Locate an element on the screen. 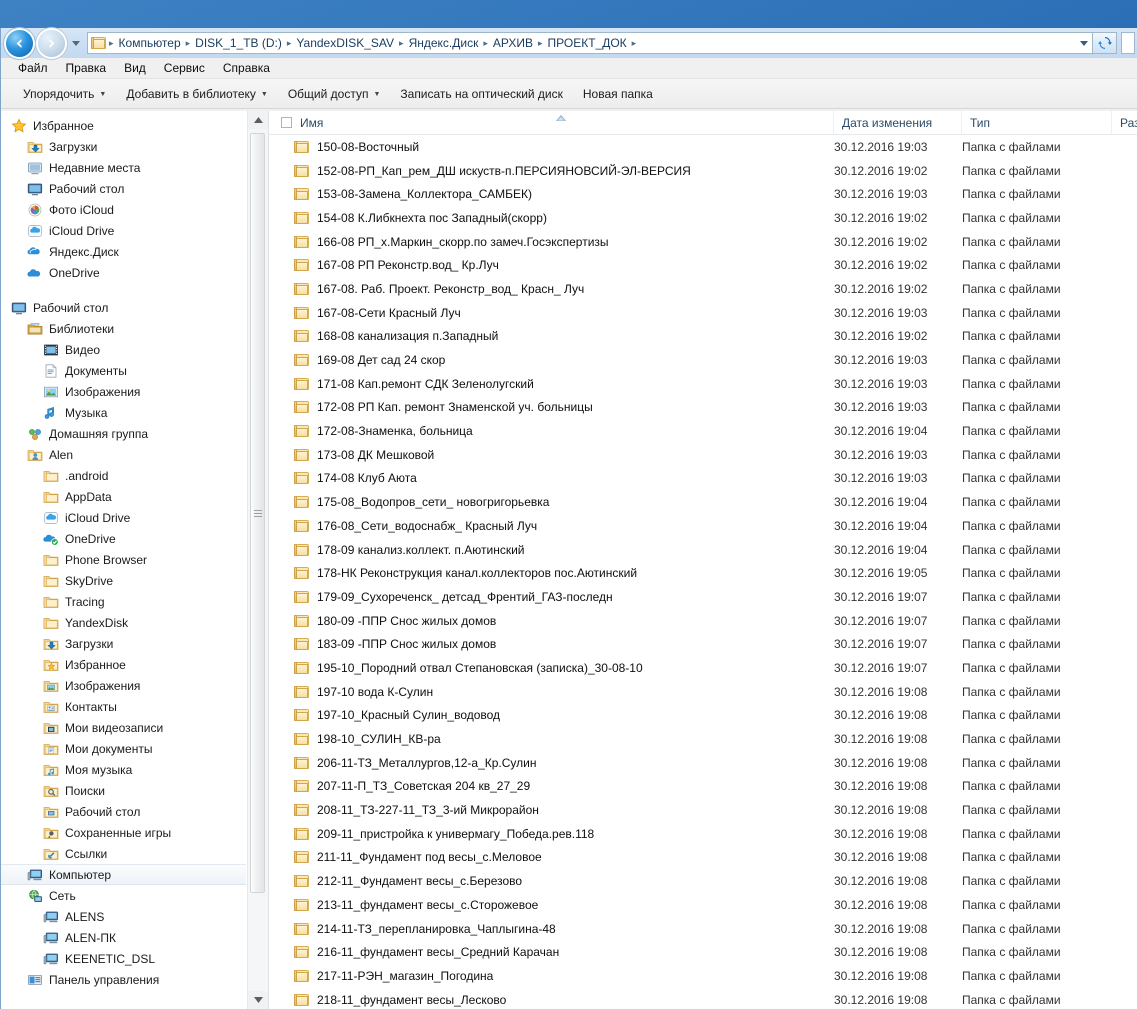 The image size is (1137, 1009). sidebar-item-яндекс-диск: Яндекс.Диск is located at coordinates (123, 251).